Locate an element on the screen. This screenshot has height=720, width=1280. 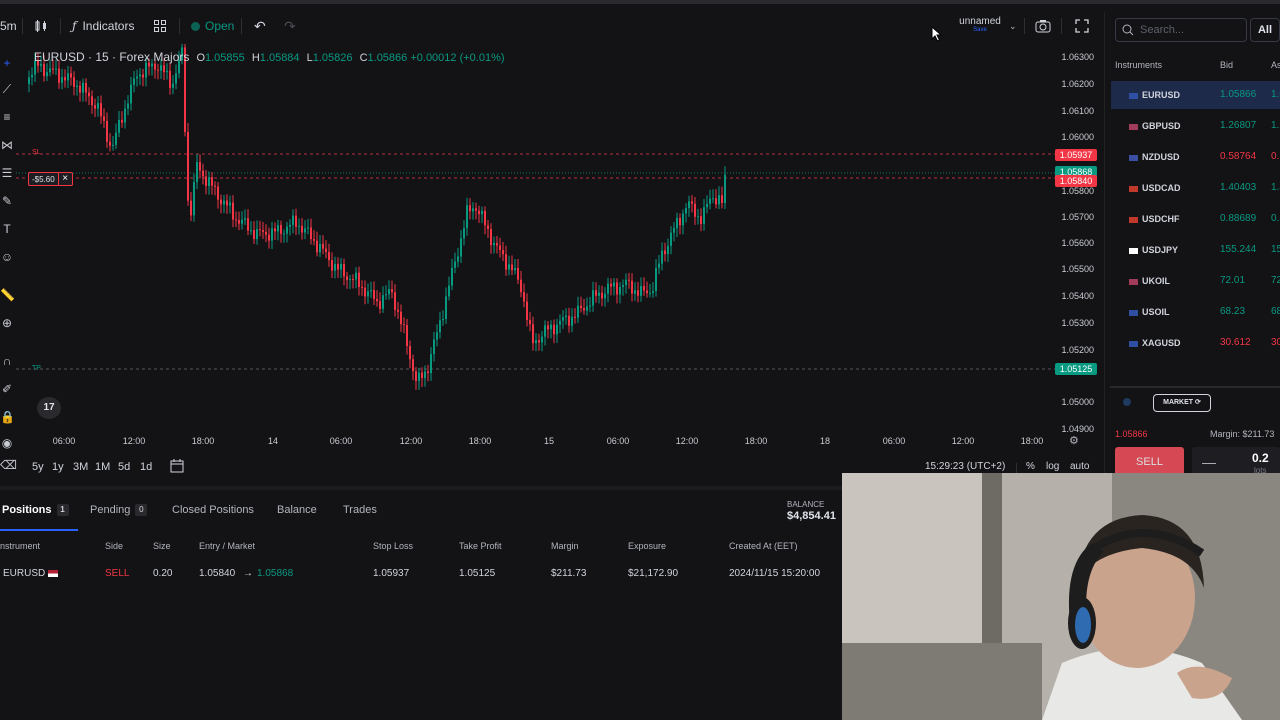
text-icon: T is located at coordinates (7, 229).